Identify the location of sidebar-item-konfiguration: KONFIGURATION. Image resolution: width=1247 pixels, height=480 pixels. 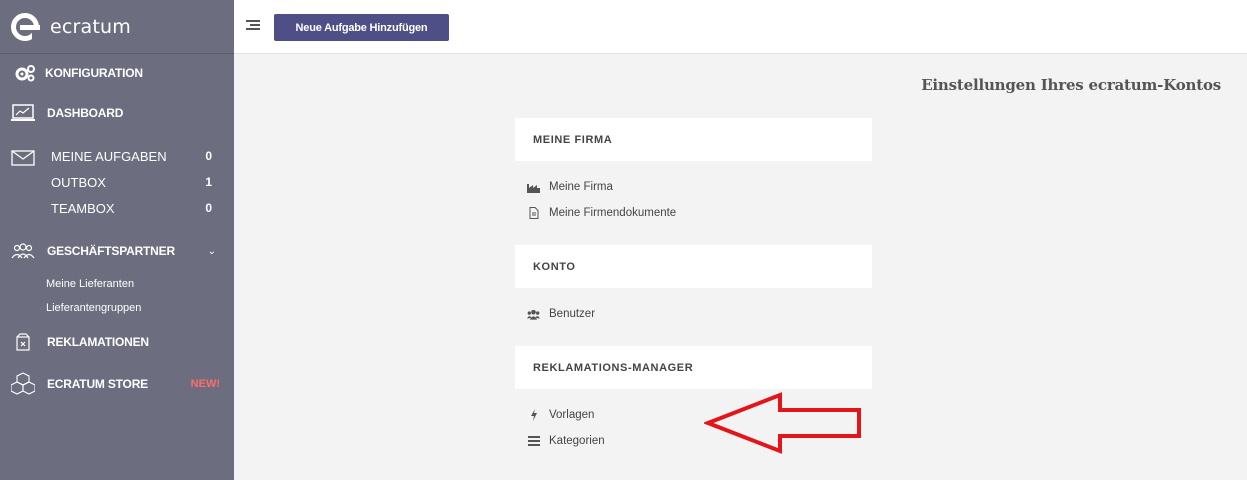
(117, 73).